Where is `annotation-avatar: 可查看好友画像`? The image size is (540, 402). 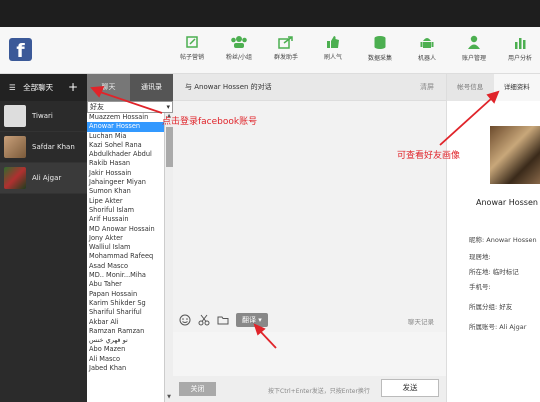 annotation-avatar: 可查看好友画像 is located at coordinates (429, 156).